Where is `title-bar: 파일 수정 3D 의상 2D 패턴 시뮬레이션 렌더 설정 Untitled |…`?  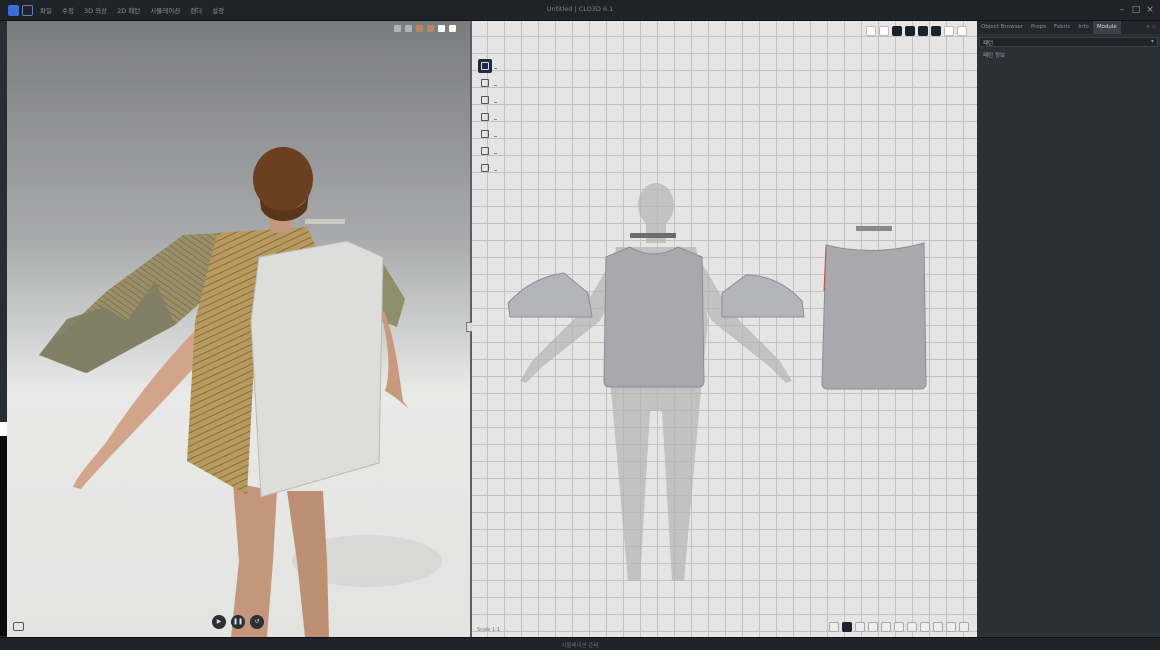 title-bar: 파일 수정 3D 의상 2D 패턴 시뮬레이션 렌더 설정 Untitled |… is located at coordinates (580, 10).